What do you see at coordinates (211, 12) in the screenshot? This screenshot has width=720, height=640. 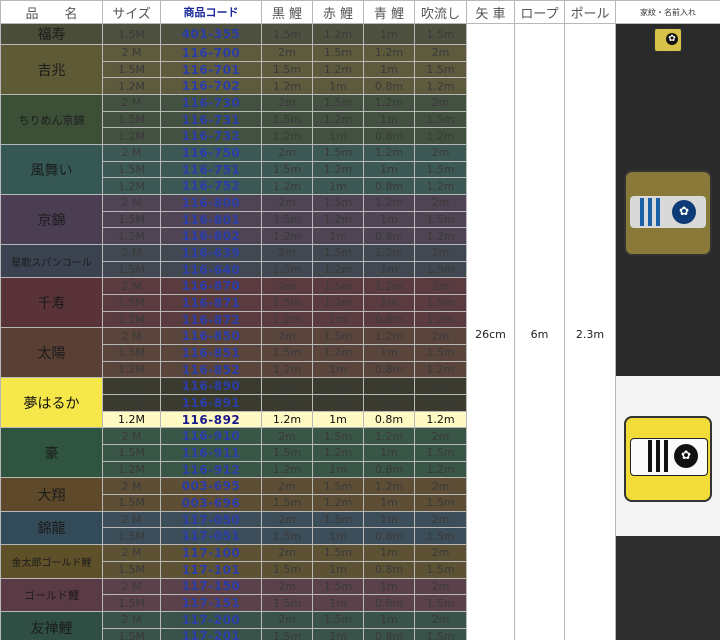 I see `header-code: 商品コード` at bounding box center [211, 12].